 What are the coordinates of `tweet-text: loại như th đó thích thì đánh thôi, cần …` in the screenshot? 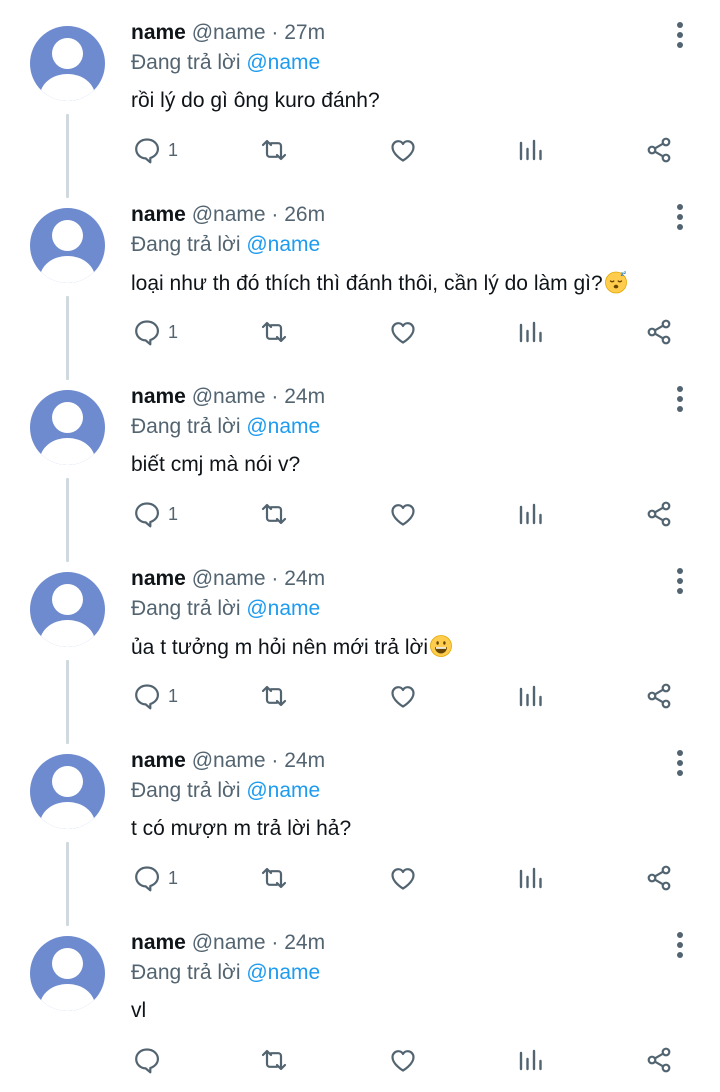 It's located at (379, 283).